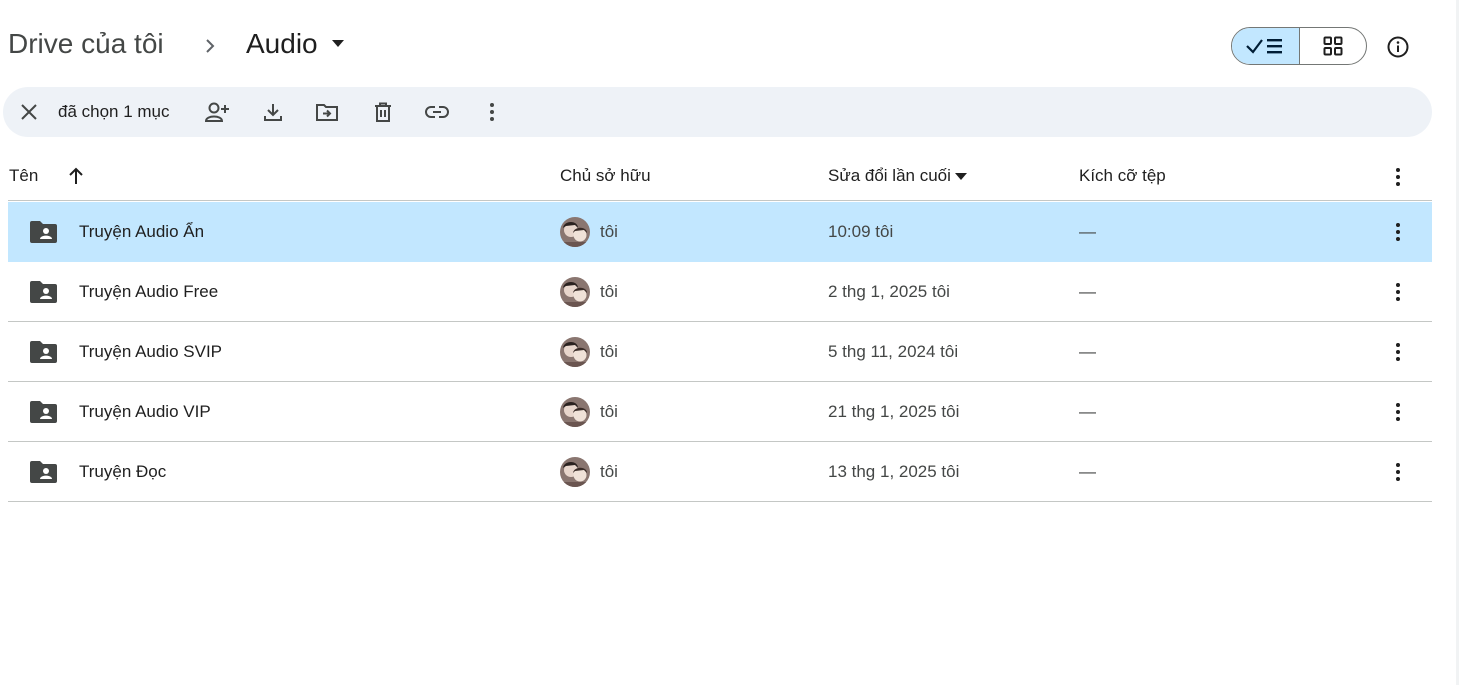 The image size is (1459, 685). I want to click on table-row: Truyện Audio Ẩn tôi 10:09 tôi —, so click(720, 232).